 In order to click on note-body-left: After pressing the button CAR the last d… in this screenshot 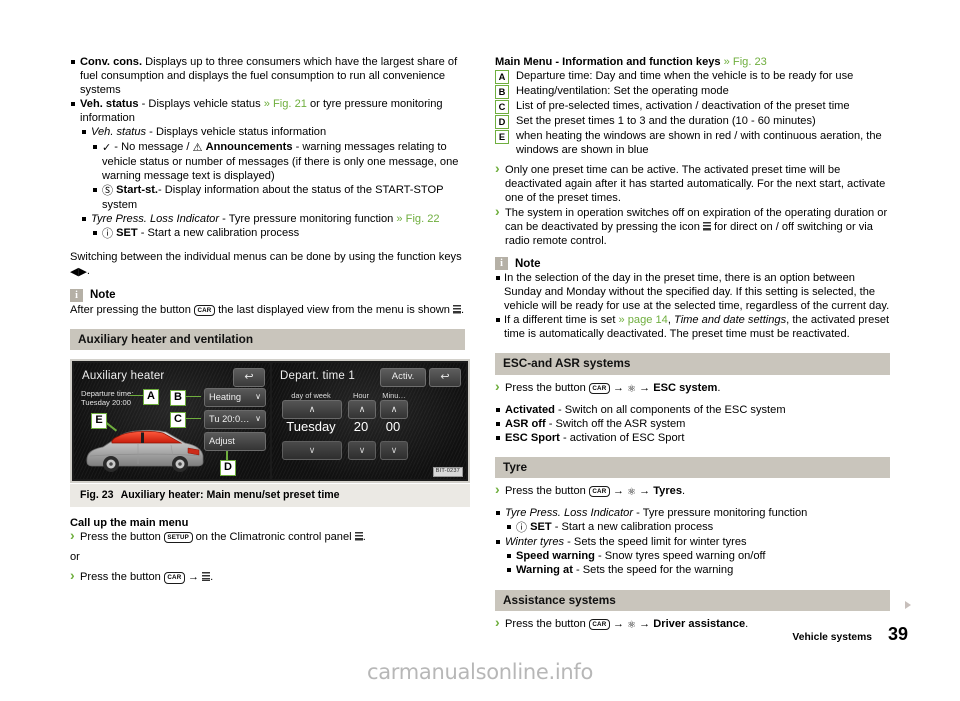, I will do `click(267, 310)`.